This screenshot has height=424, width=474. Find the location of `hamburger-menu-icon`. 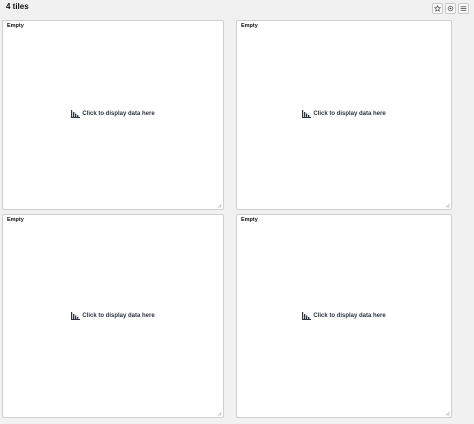

hamburger-menu-icon is located at coordinates (463, 8).